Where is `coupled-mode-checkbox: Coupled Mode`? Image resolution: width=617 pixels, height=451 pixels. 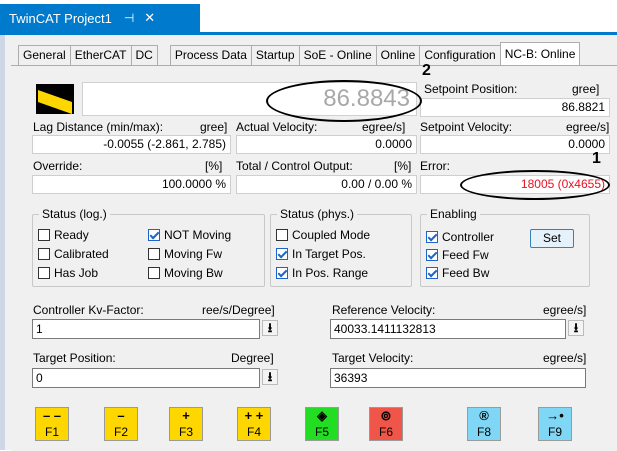 coupled-mode-checkbox: Coupled Mode is located at coordinates (323, 235).